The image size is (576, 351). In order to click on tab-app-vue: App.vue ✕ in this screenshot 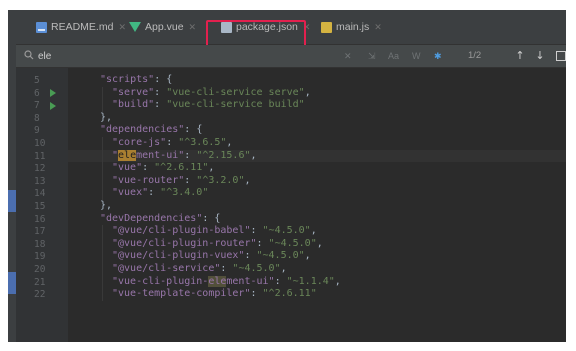, I will do `click(162, 27)`.